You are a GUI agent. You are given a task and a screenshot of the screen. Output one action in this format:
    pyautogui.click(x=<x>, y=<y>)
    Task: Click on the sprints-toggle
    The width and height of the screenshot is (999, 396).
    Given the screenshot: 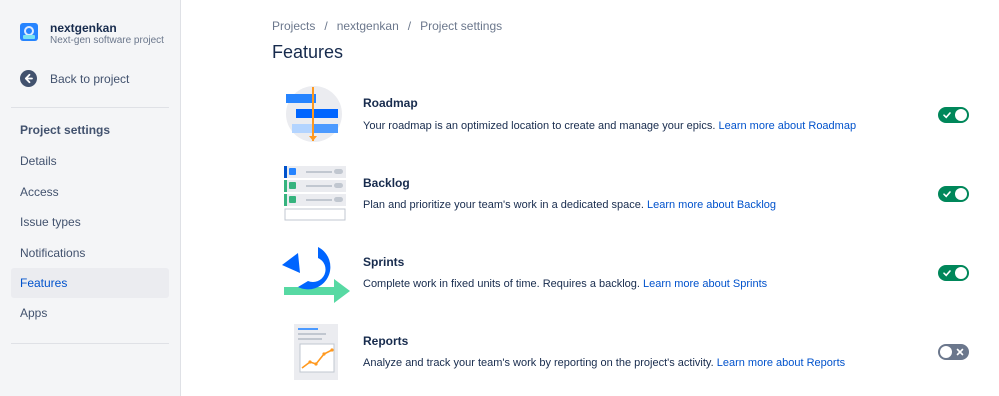 What is the action you would take?
    pyautogui.click(x=953, y=273)
    